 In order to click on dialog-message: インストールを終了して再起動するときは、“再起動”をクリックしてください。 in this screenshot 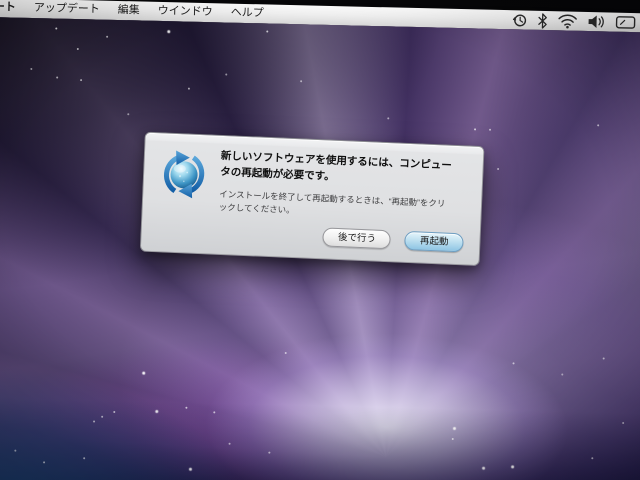, I will do `click(332, 201)`.